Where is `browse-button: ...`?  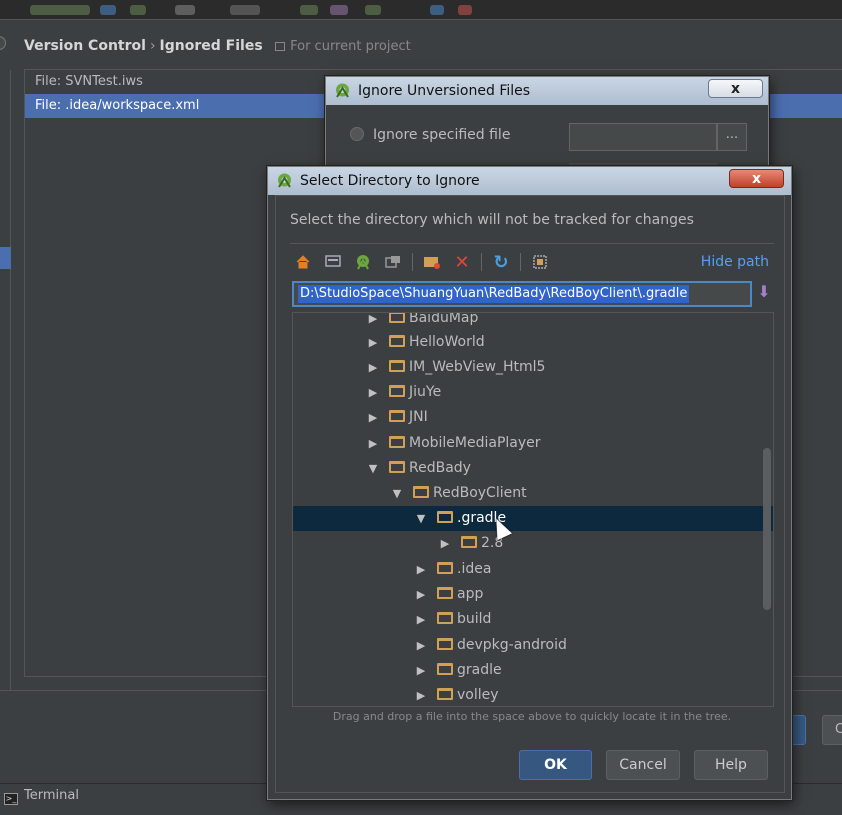 browse-button: ... is located at coordinates (732, 137).